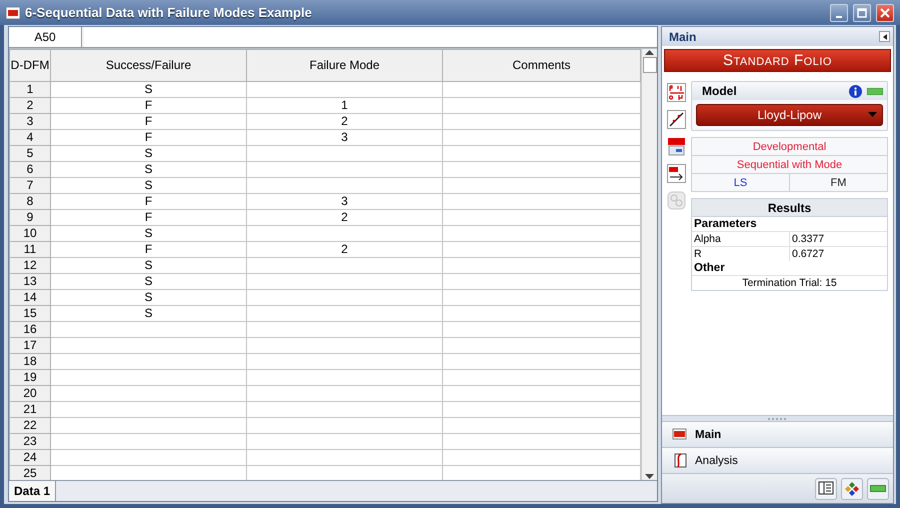 This screenshot has height=508, width=900. What do you see at coordinates (30, 362) in the screenshot?
I see `row-header: 18` at bounding box center [30, 362].